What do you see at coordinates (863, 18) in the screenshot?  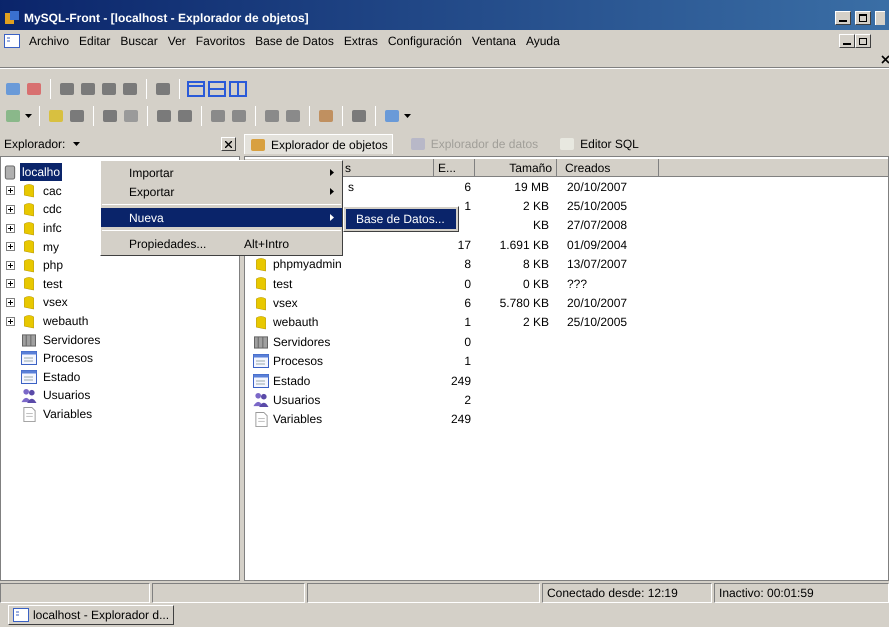 I see `maximize-button` at bounding box center [863, 18].